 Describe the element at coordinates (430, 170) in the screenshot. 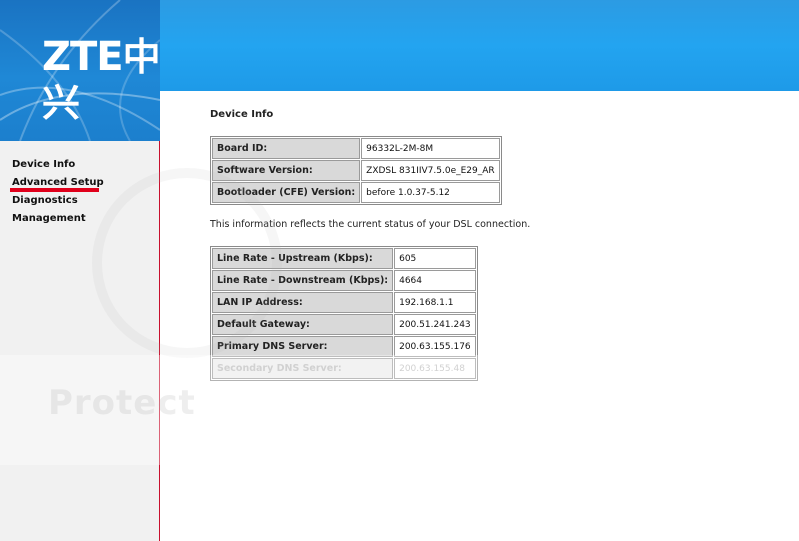

I see `software-version-value: ZXDSL 831IIV7.5.0e_E29_AR` at that location.